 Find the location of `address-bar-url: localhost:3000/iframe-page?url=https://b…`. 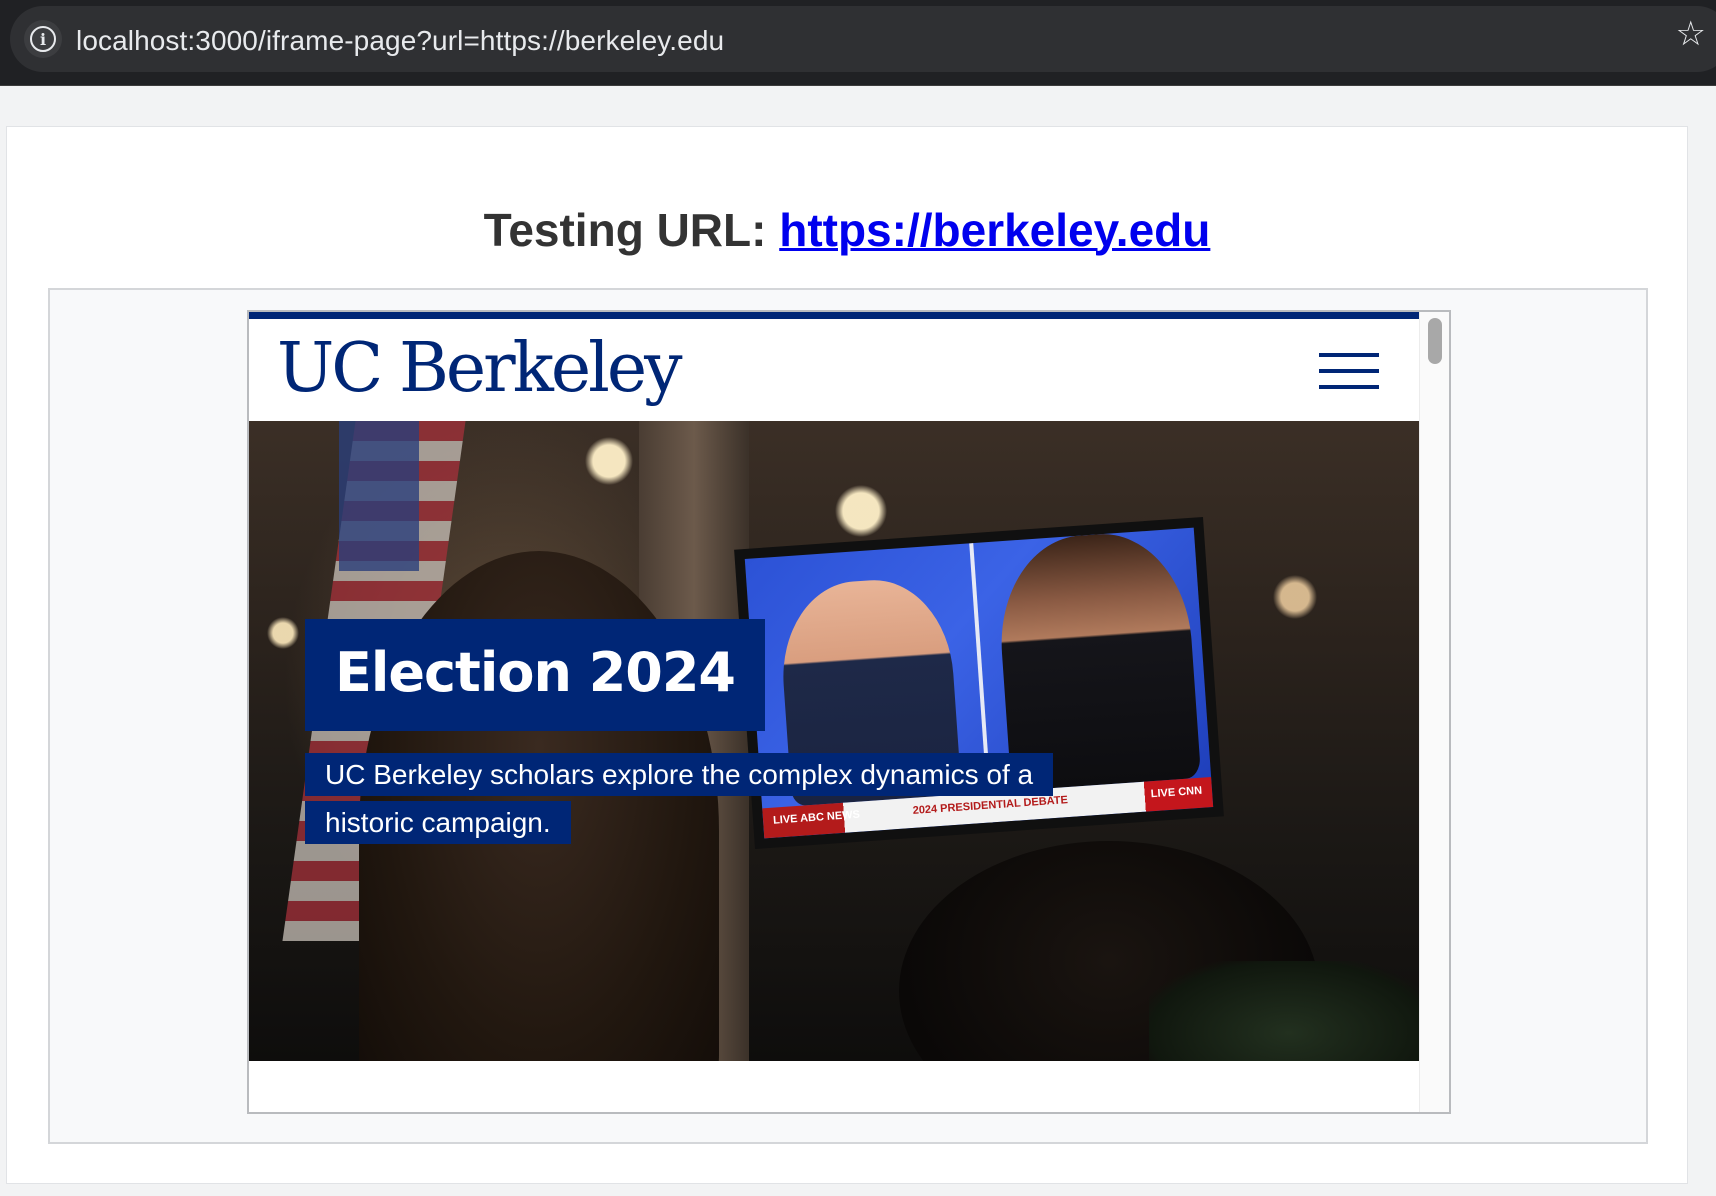

address-bar-url: localhost:3000/iframe-page?url=https://b… is located at coordinates (400, 41).